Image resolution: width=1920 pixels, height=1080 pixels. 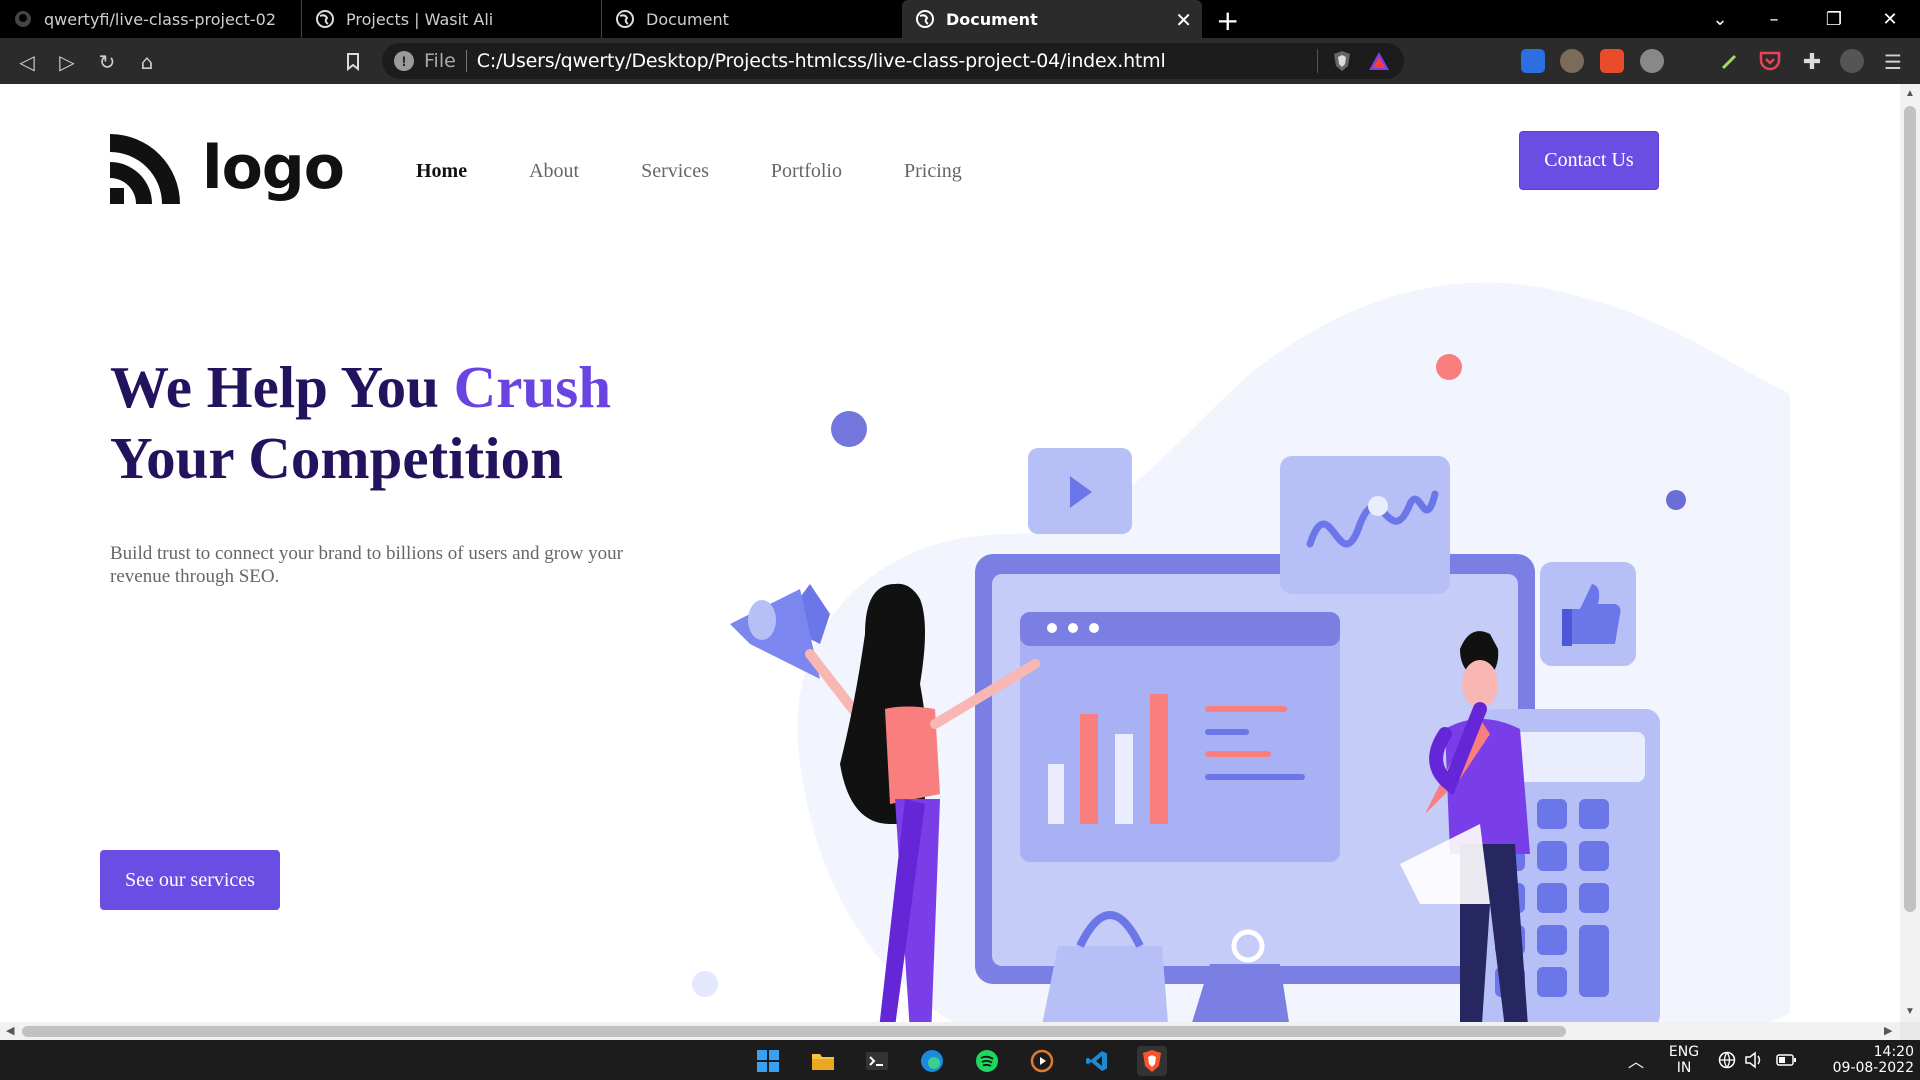 I want to click on contact-us-button: Contact Us, so click(x=1589, y=160).